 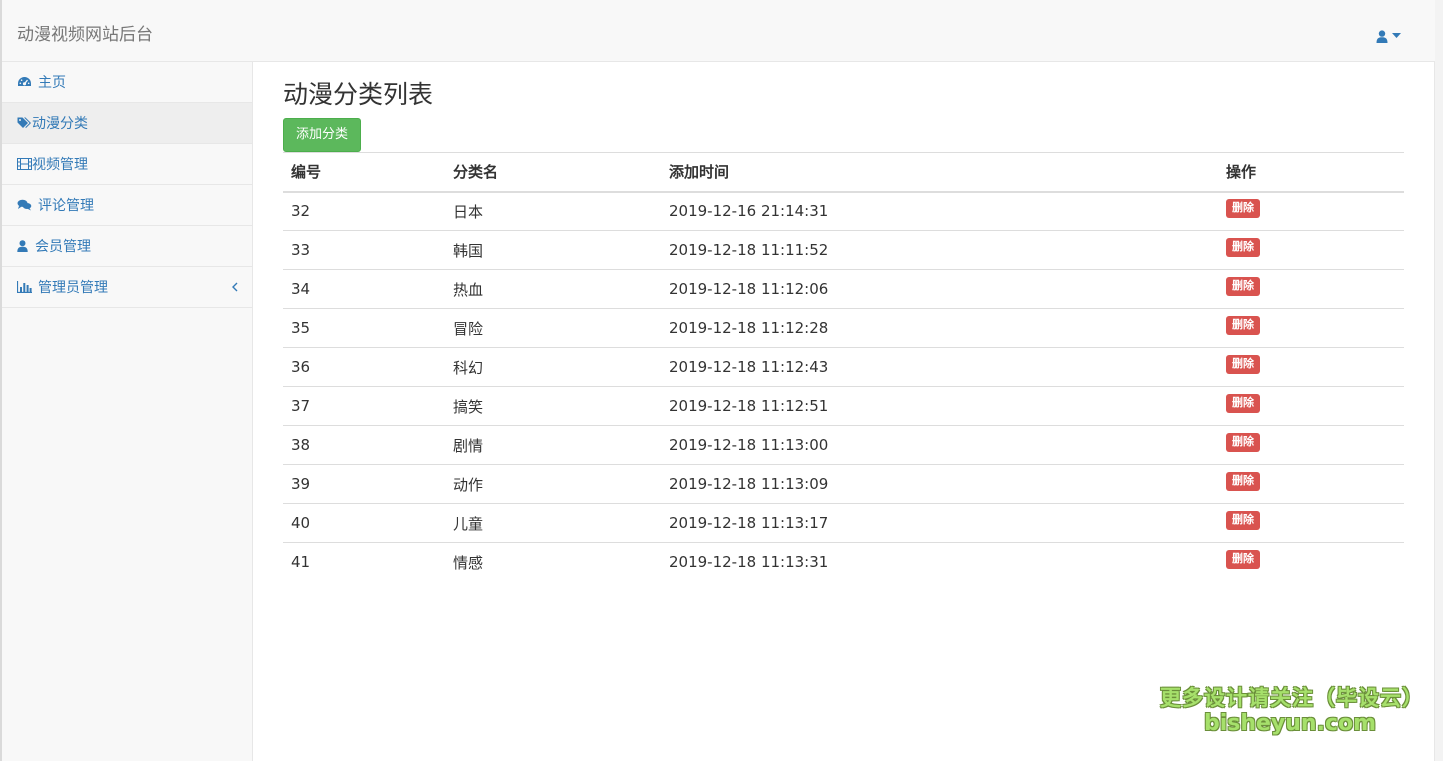 What do you see at coordinates (358, 94) in the screenshot?
I see `page-title: 动漫分类列表` at bounding box center [358, 94].